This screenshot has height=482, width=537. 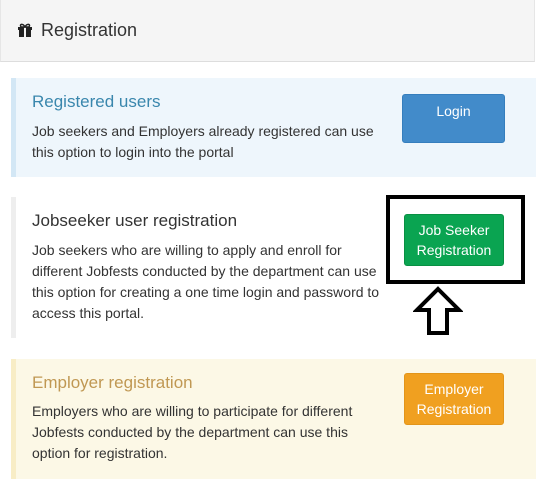 I want to click on up-arrow-icon, so click(x=438, y=310).